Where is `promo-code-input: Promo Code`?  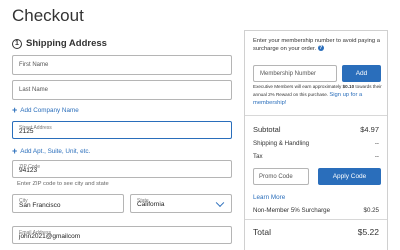 promo-code-input: Promo Code is located at coordinates (281, 176).